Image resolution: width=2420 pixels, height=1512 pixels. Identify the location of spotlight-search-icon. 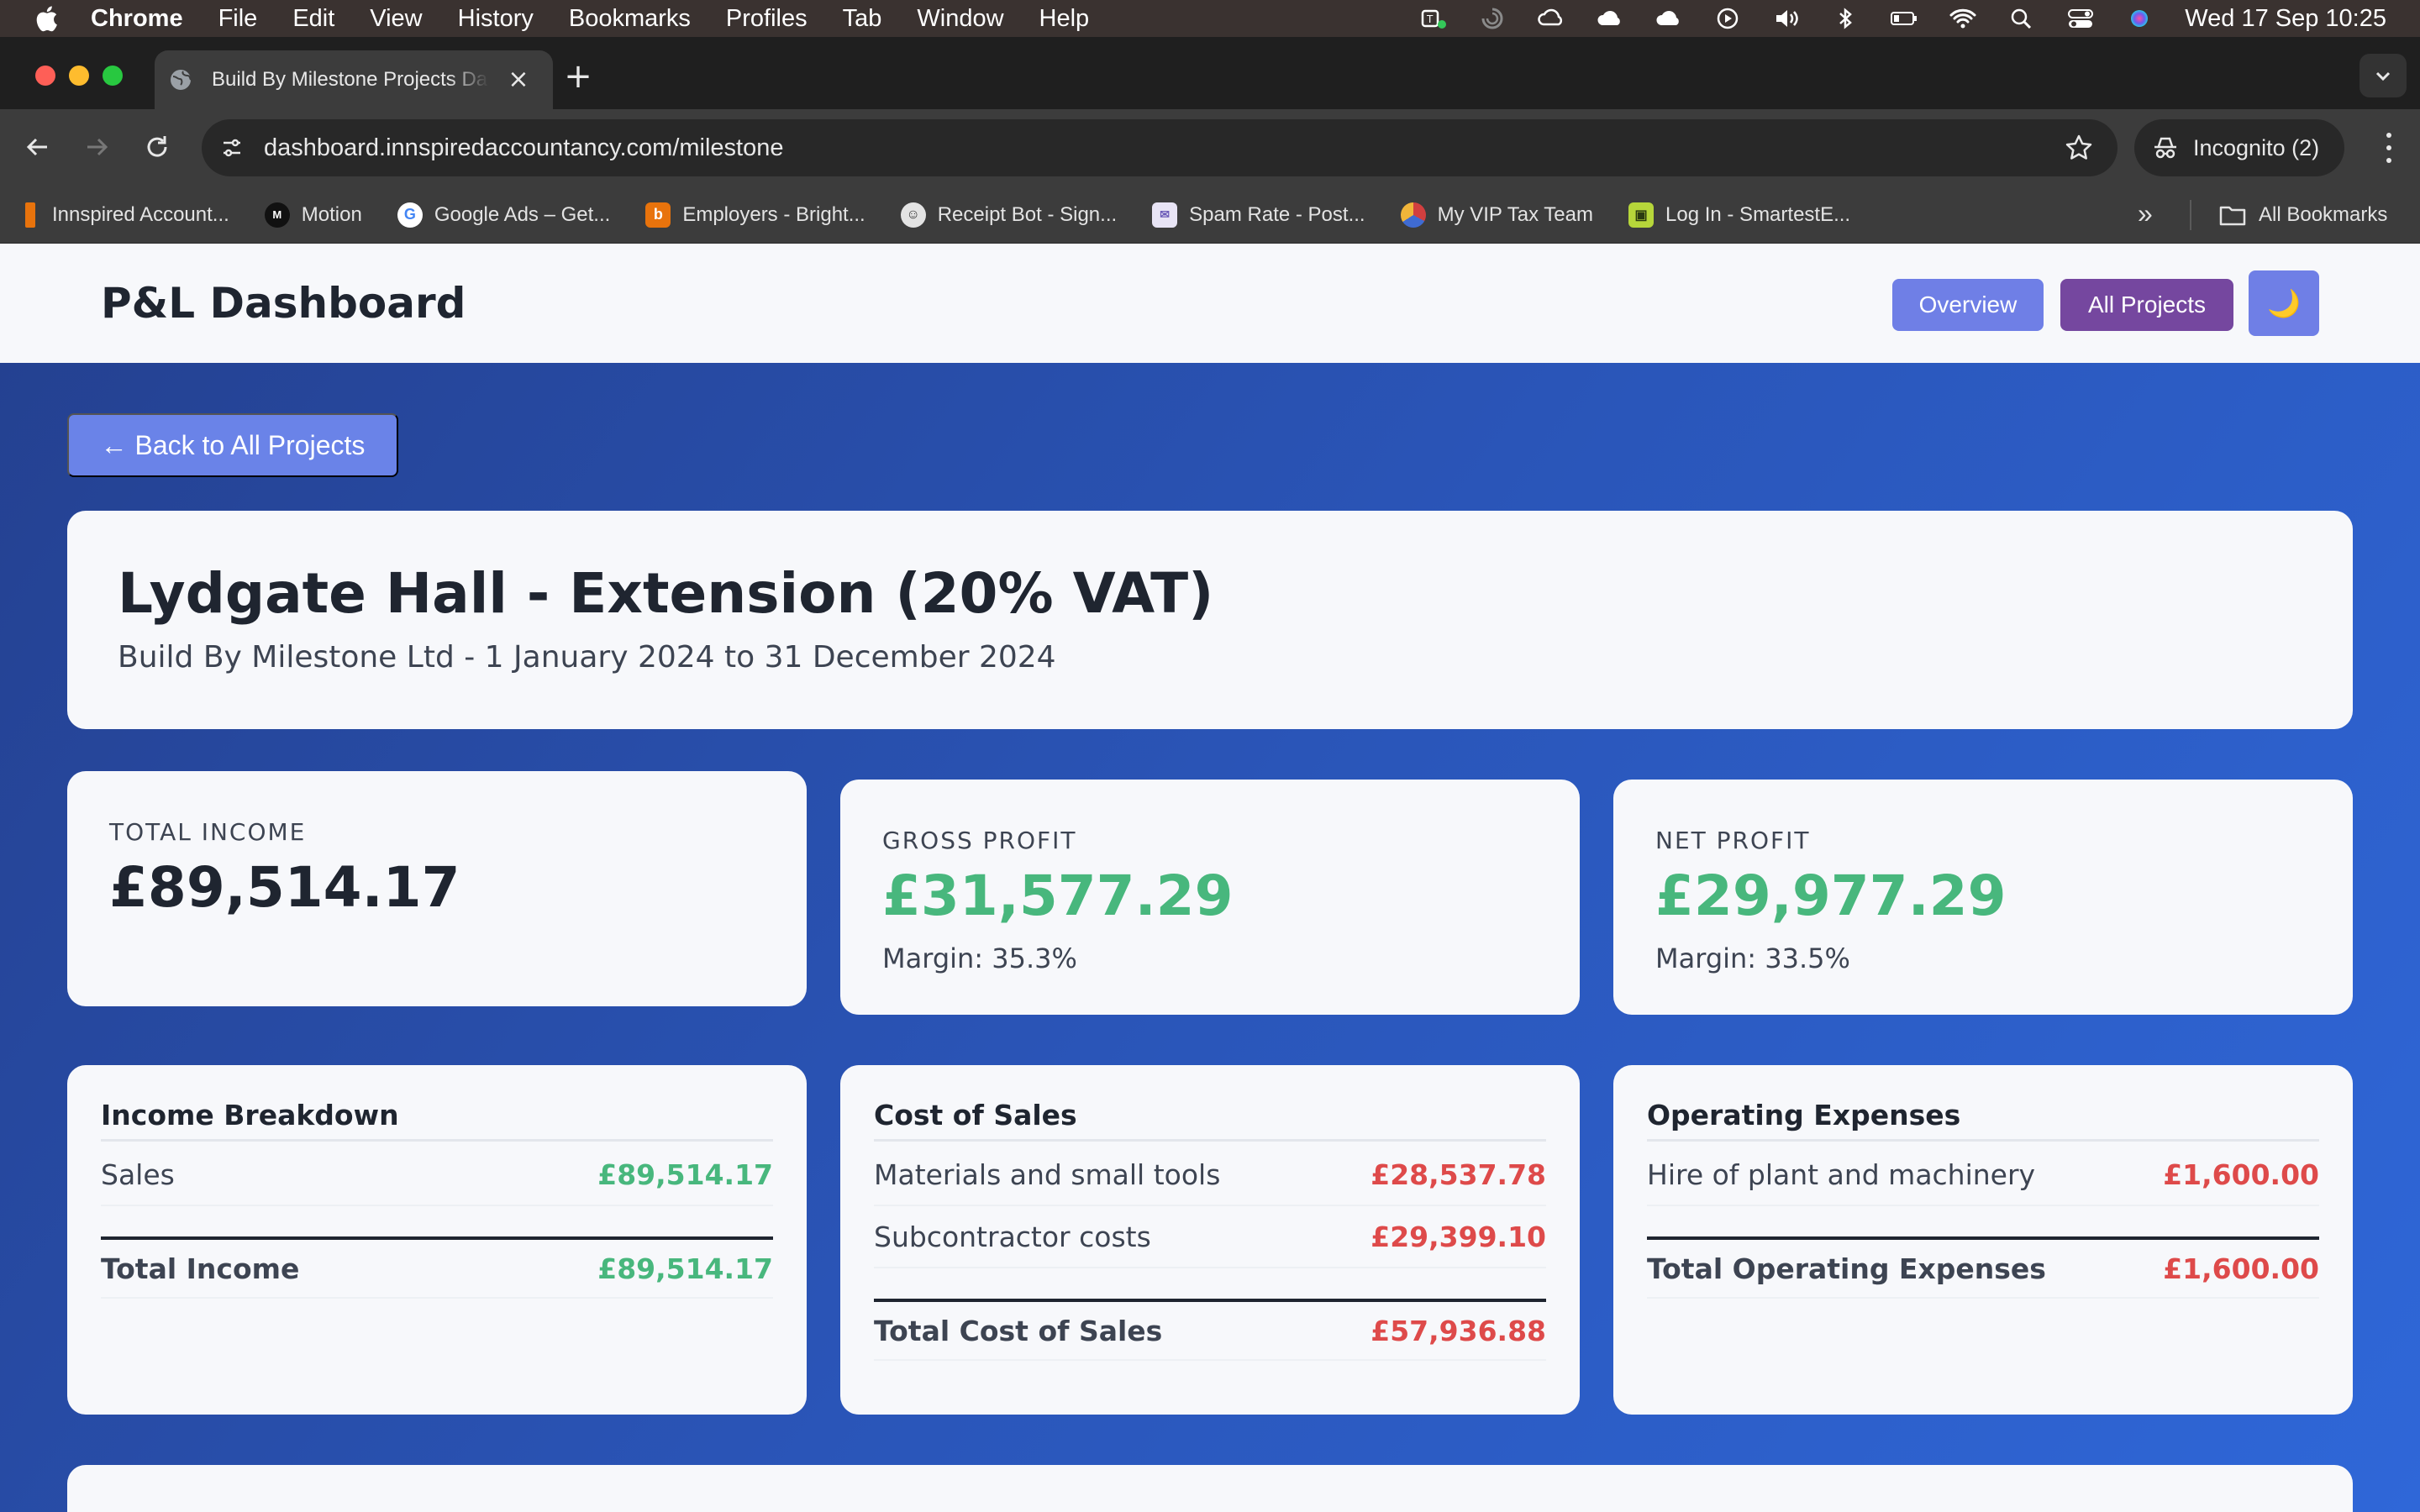
(2022, 18).